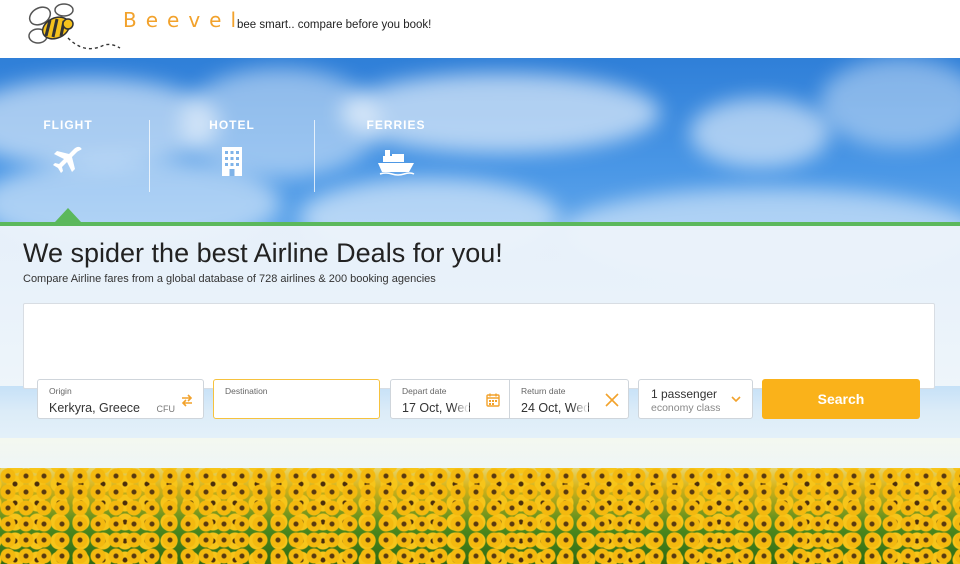 The height and width of the screenshot is (564, 960). What do you see at coordinates (424, 391) in the screenshot?
I see `depart-label: Depart date` at bounding box center [424, 391].